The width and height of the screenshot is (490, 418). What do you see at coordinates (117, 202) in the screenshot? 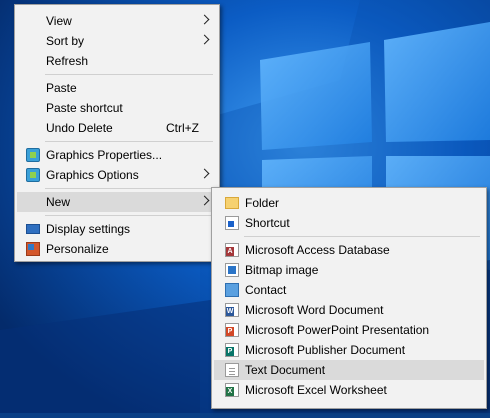
I see `menu-item-new: New` at bounding box center [117, 202].